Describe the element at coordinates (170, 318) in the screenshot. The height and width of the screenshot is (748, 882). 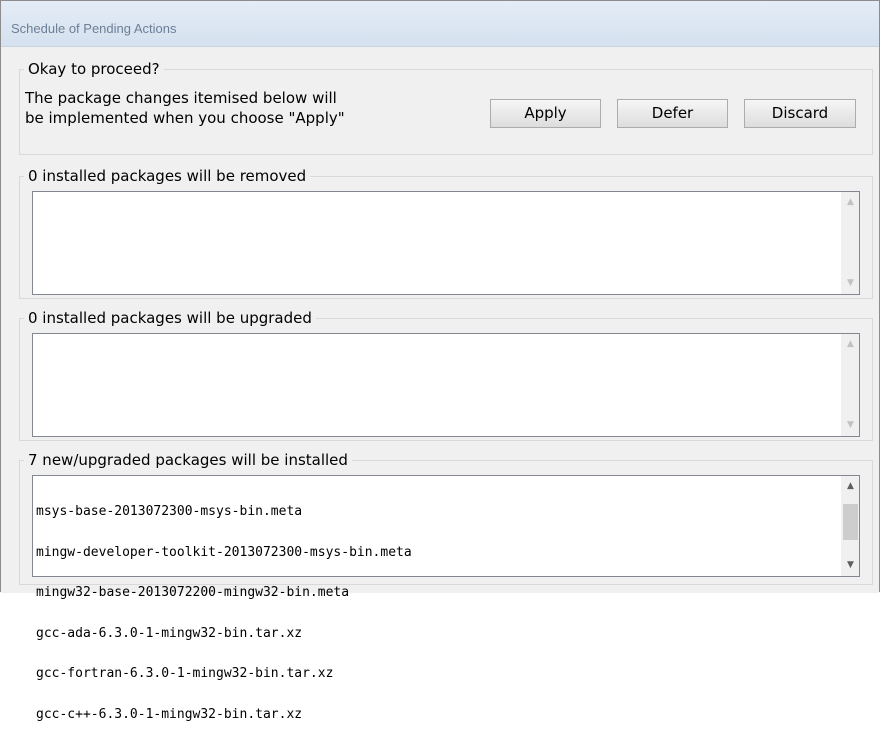
I see `upgraded-group-caption: 0 installed packages will be upgraded` at that location.